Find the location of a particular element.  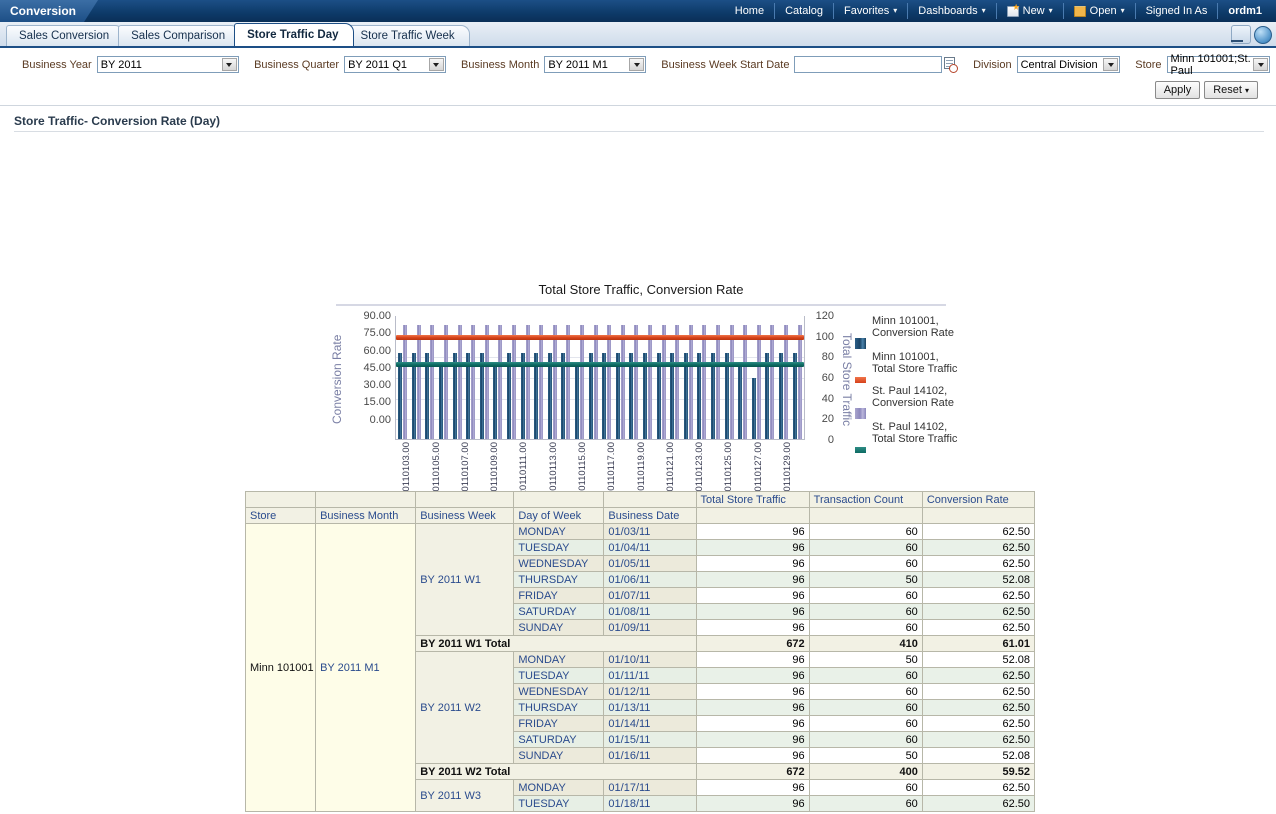

tab-store-traffic-week: Store Traffic Week is located at coordinates (408, 35).